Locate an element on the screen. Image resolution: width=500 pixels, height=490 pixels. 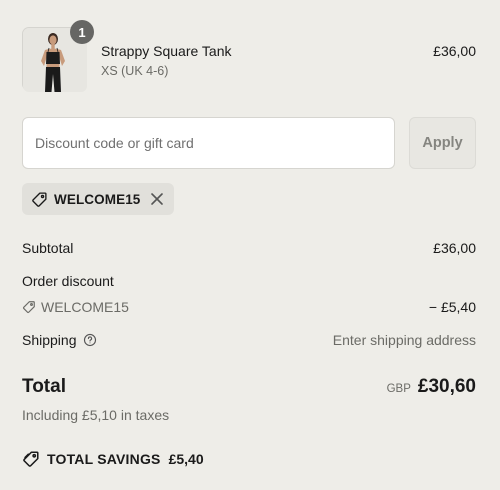
shipping-label: Shipping is located at coordinates (49, 340).